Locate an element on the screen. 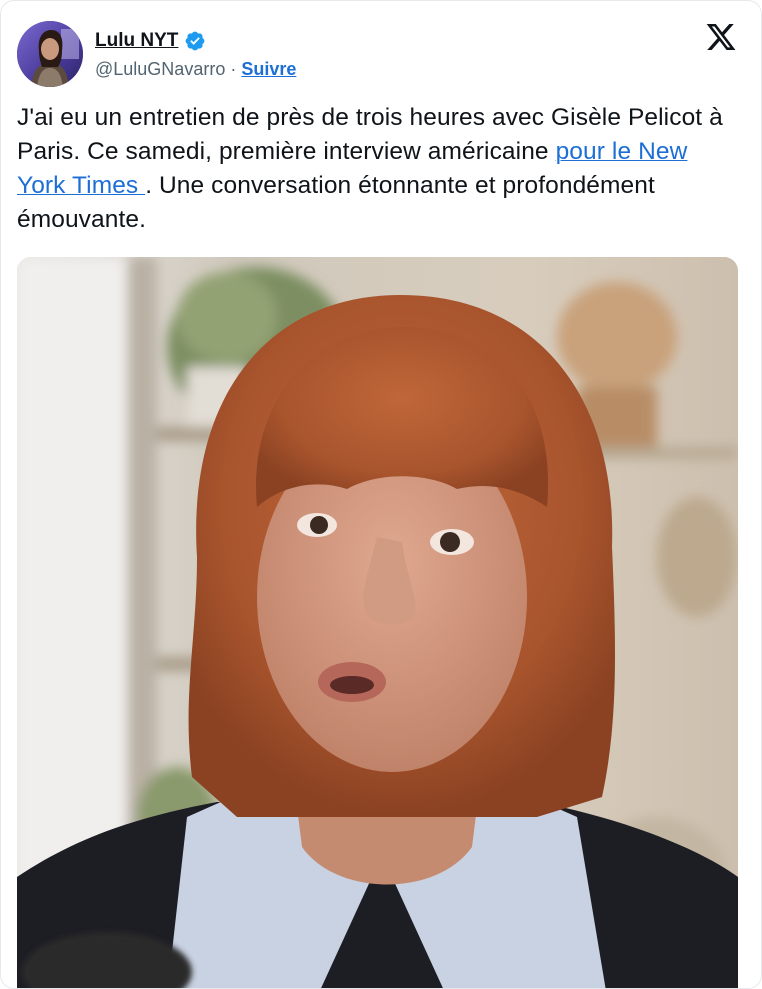  author-handle-row: @LuluGNavarro · Suivre is located at coordinates (195, 69).